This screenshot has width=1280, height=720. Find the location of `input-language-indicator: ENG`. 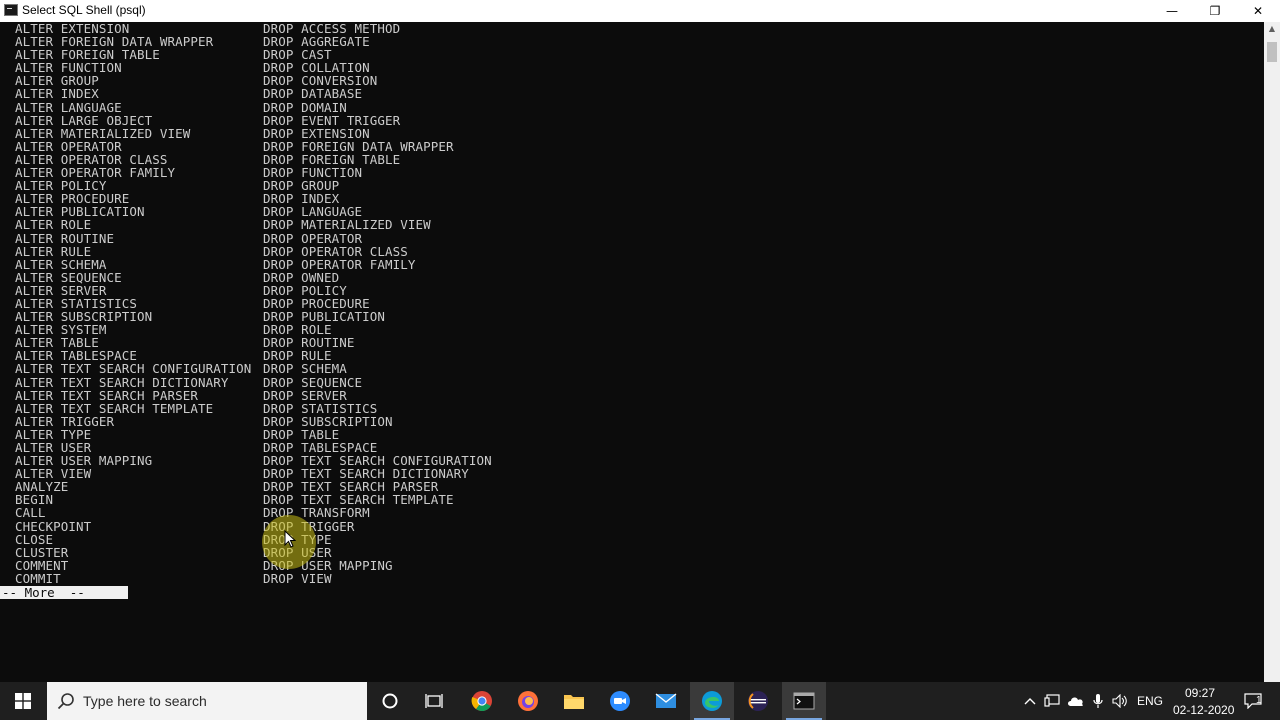

input-language-indicator: ENG is located at coordinates (1150, 701).